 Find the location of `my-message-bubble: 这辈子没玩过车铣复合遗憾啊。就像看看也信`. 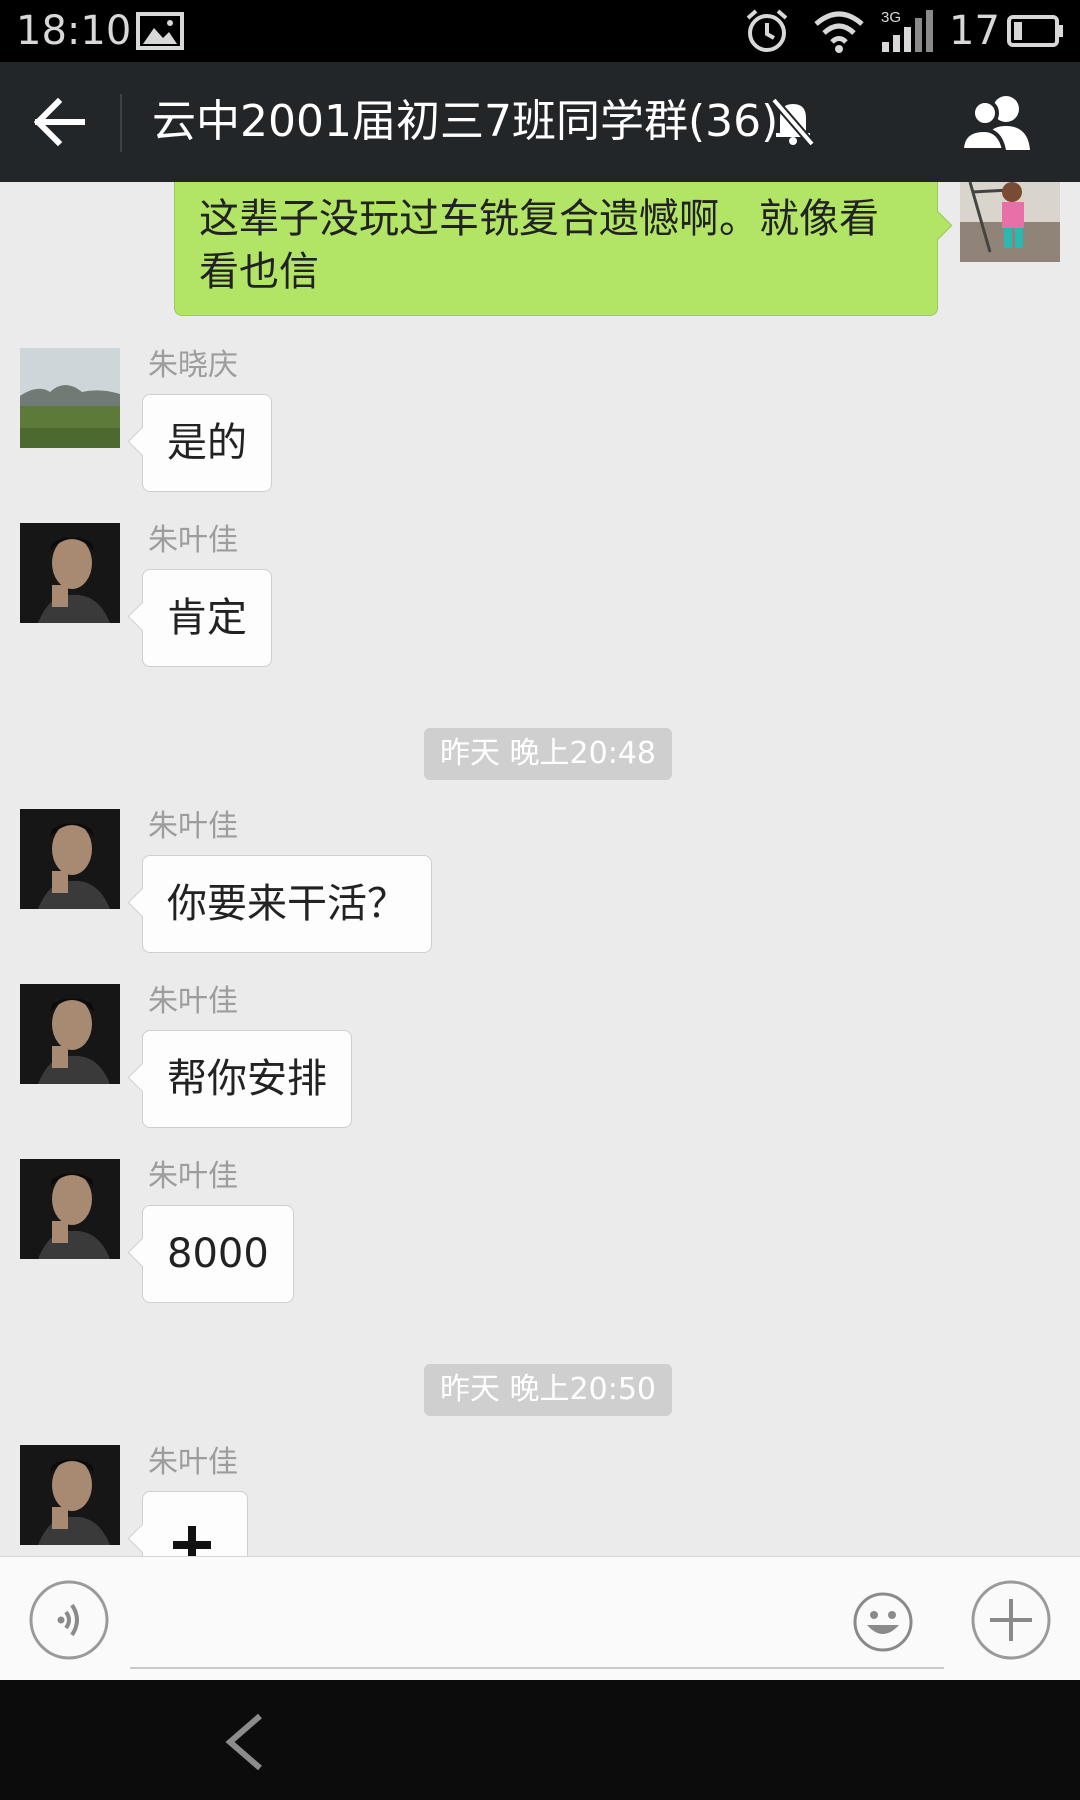

my-message-bubble: 这辈子没玩过车铣复合遗憾啊。就像看看也信 is located at coordinates (556, 249).